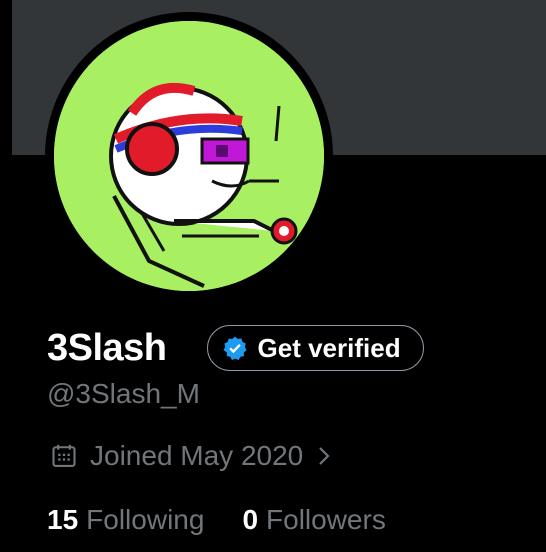 The height and width of the screenshot is (552, 546). I want to click on name-row: 3Slash Get verified, so click(235, 348).